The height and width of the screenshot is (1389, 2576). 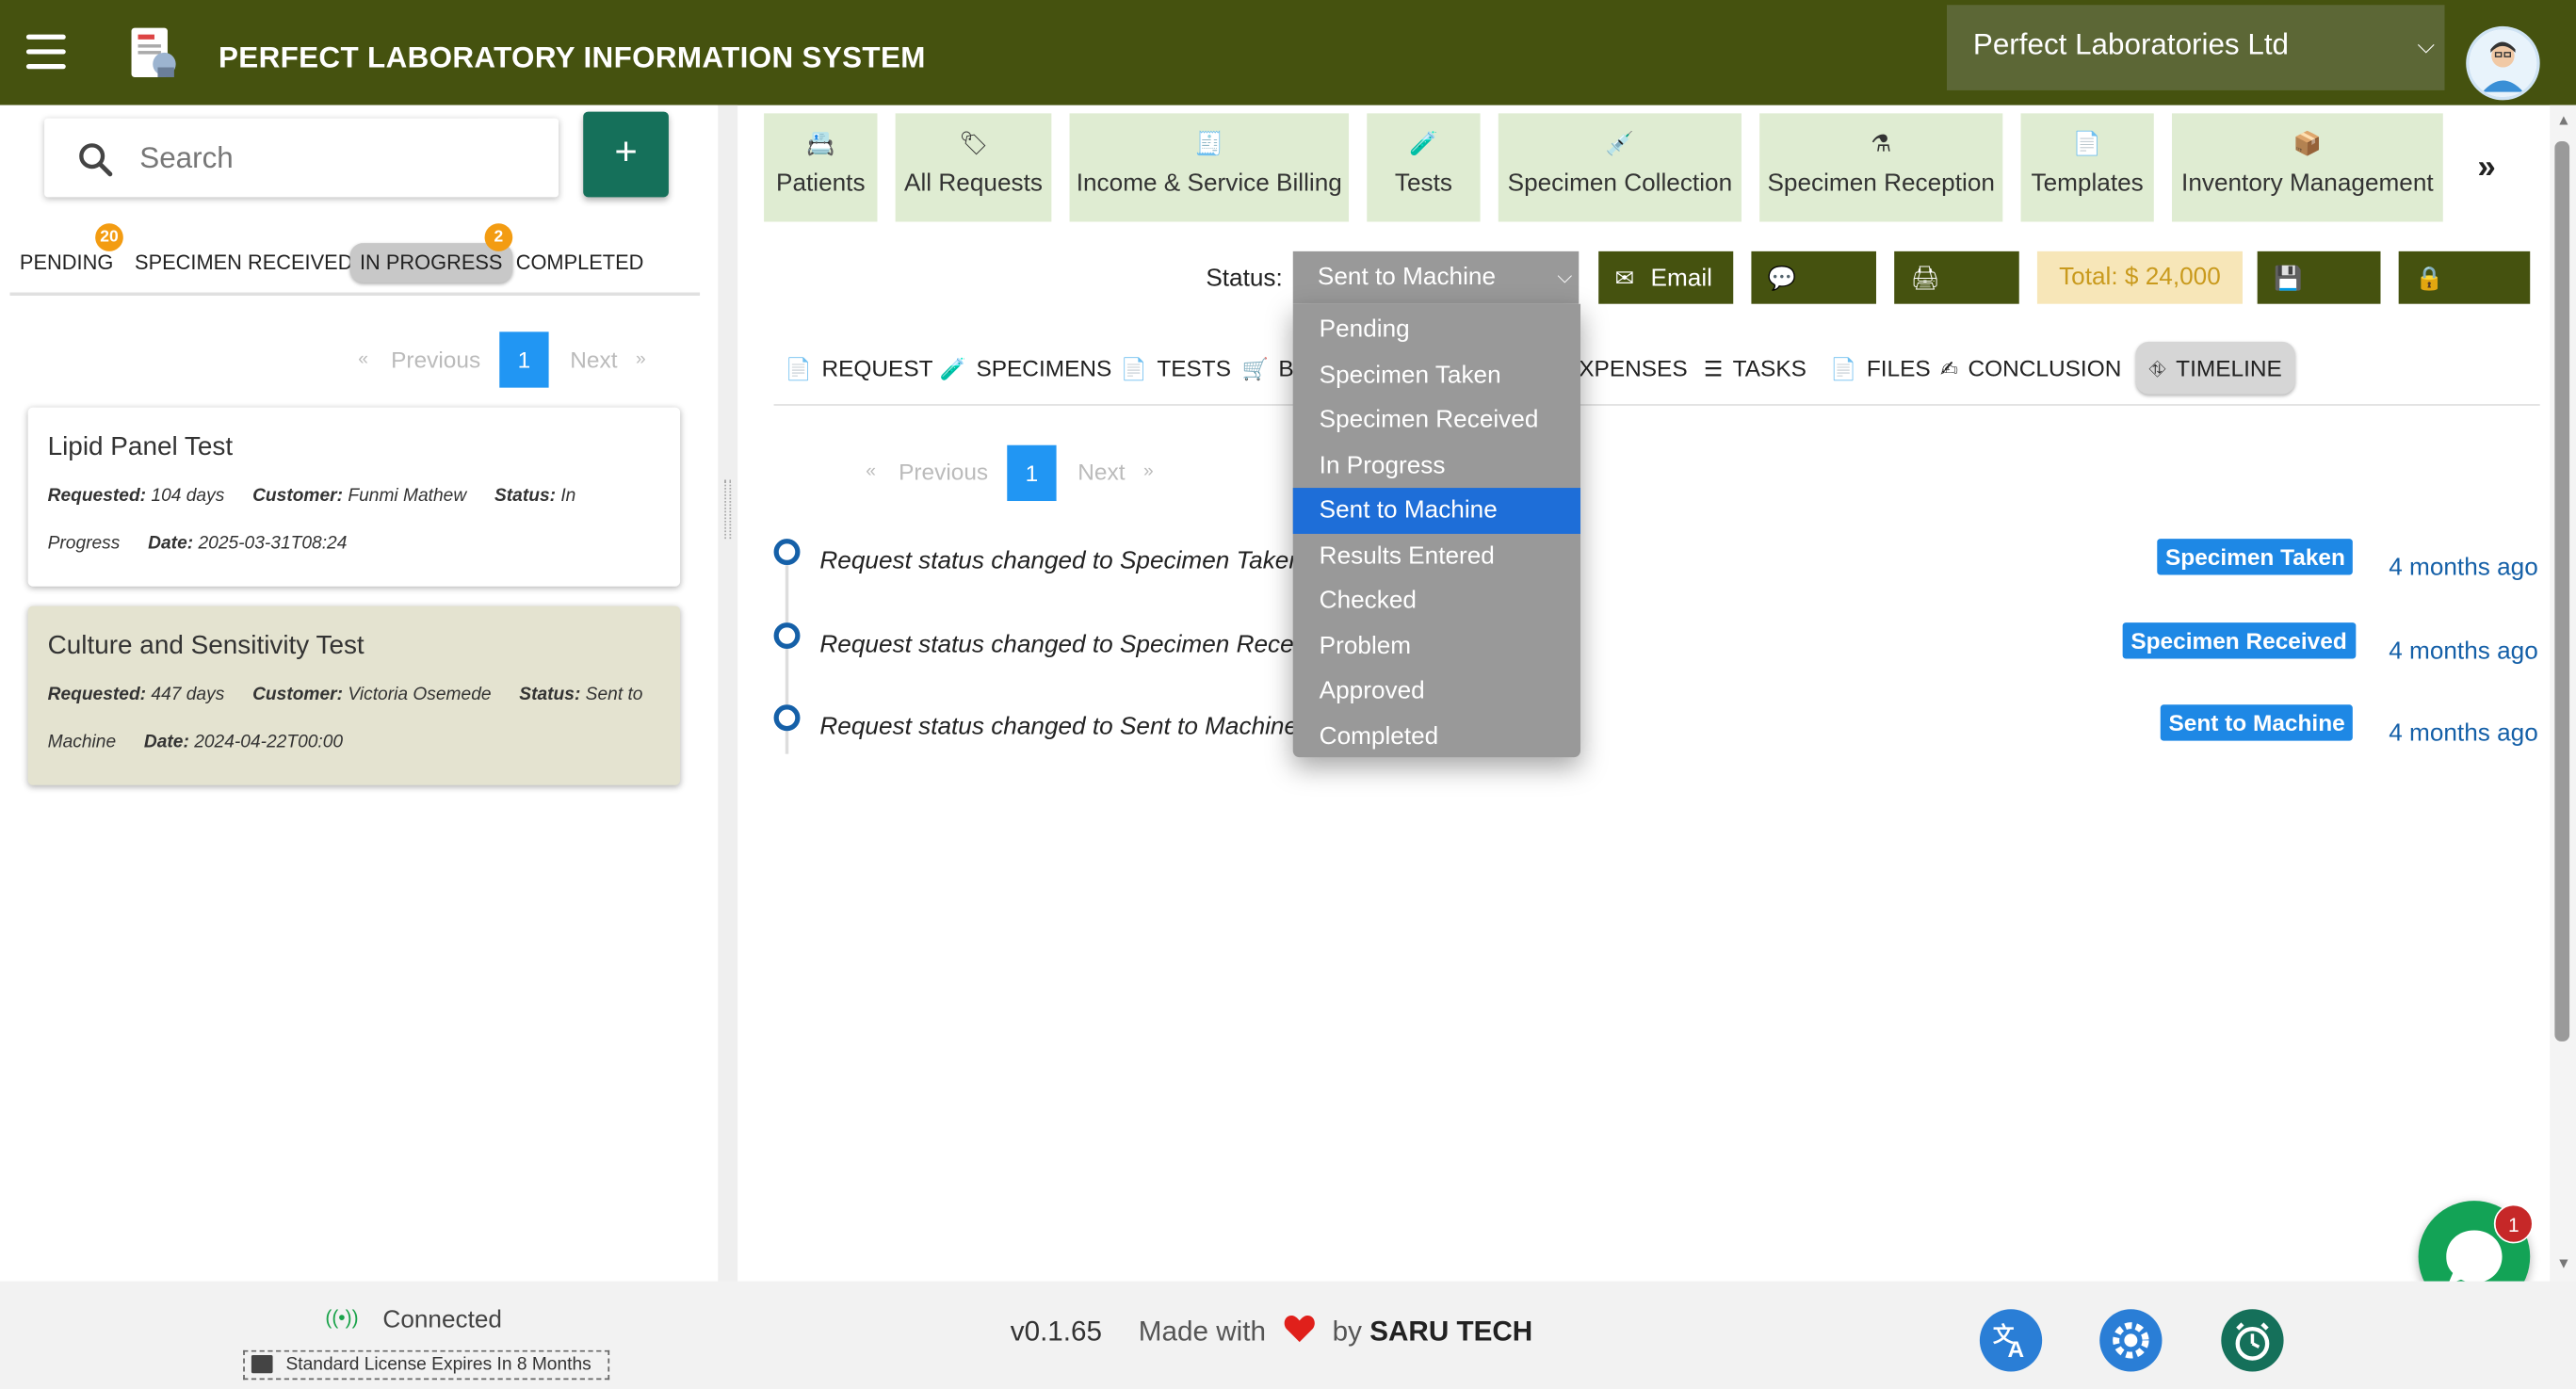 I want to click on status-badge: Specimen Received, so click(x=2239, y=641).